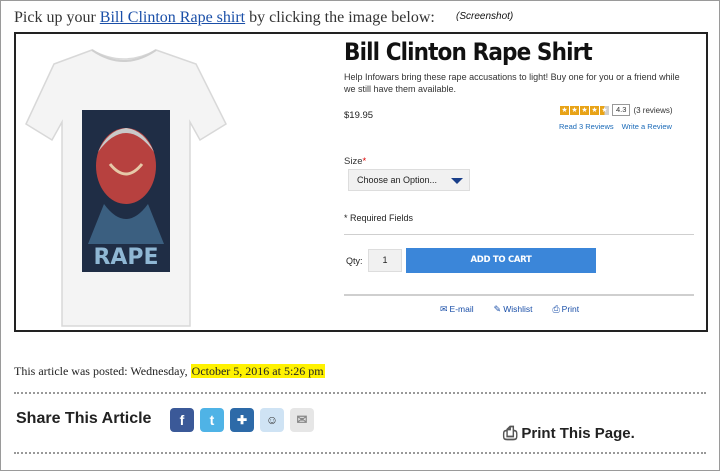 Image resolution: width=720 pixels, height=471 pixels. Describe the element at coordinates (497, 309) in the screenshot. I see `wishlist-icon: ✎` at that location.